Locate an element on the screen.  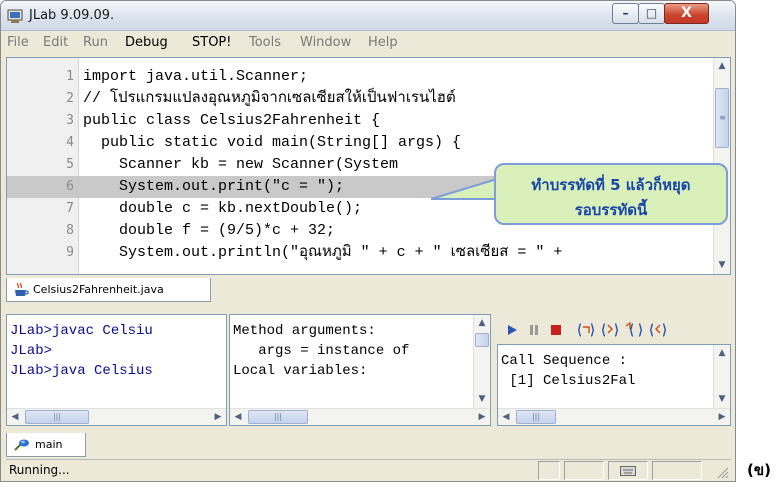
callout-pointer is located at coordinates (465, 188).